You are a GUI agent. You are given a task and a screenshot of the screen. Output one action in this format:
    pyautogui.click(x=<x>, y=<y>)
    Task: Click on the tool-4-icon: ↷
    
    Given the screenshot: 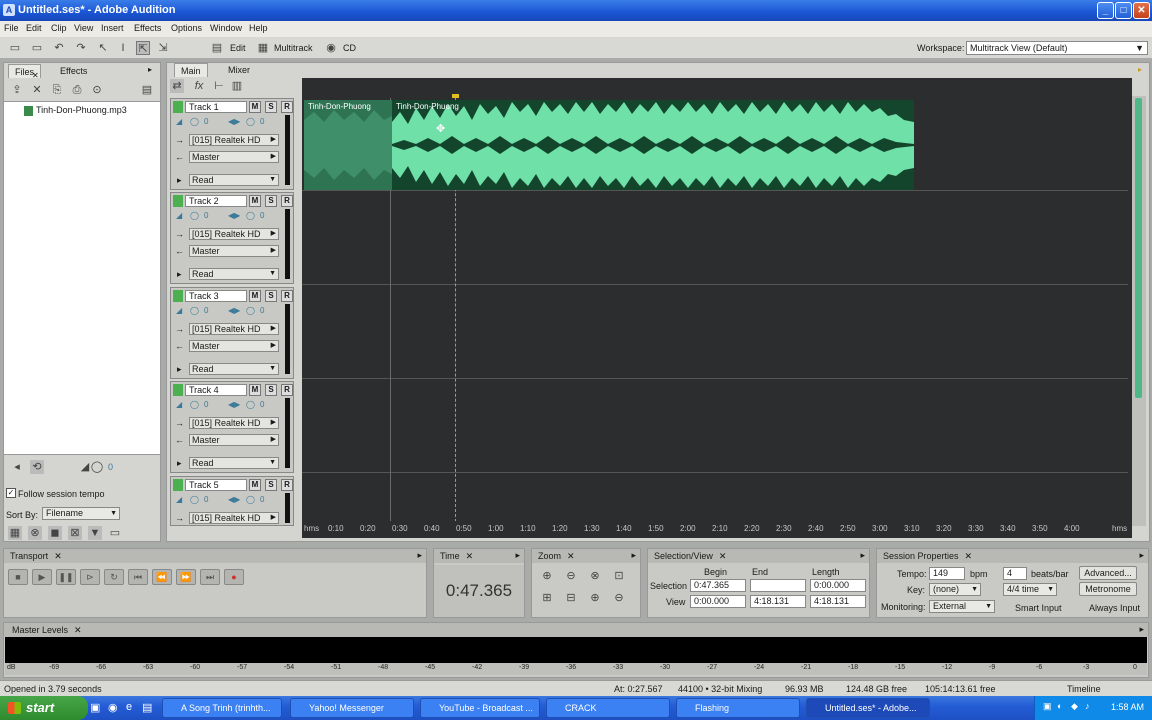 What is the action you would take?
    pyautogui.click(x=81, y=48)
    